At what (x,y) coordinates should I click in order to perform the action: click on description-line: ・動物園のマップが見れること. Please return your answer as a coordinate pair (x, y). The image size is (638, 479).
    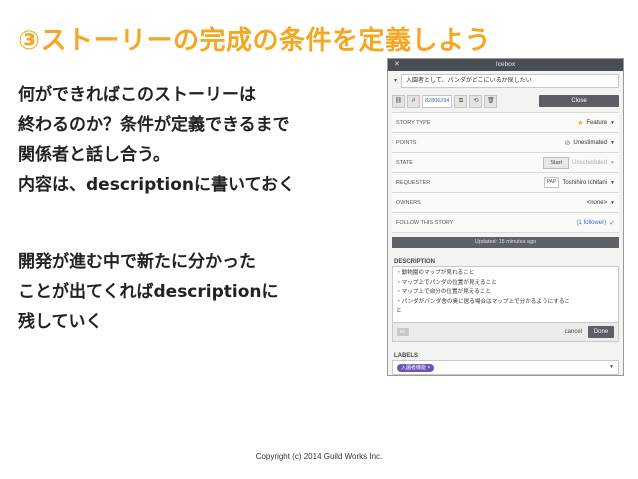
    Looking at the image, I should click on (435, 273).